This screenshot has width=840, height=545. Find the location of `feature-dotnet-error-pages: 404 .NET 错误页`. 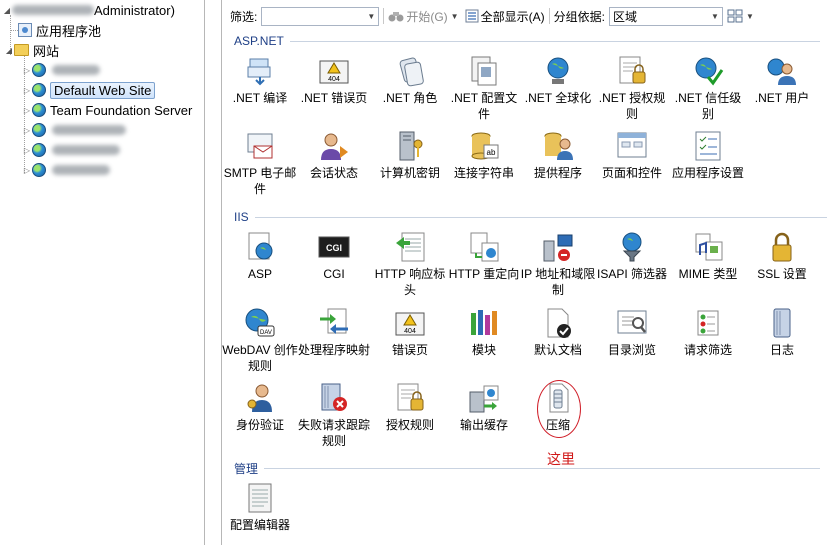

feature-dotnet-error-pages: 404 .NET 错误页 is located at coordinates (334, 80).